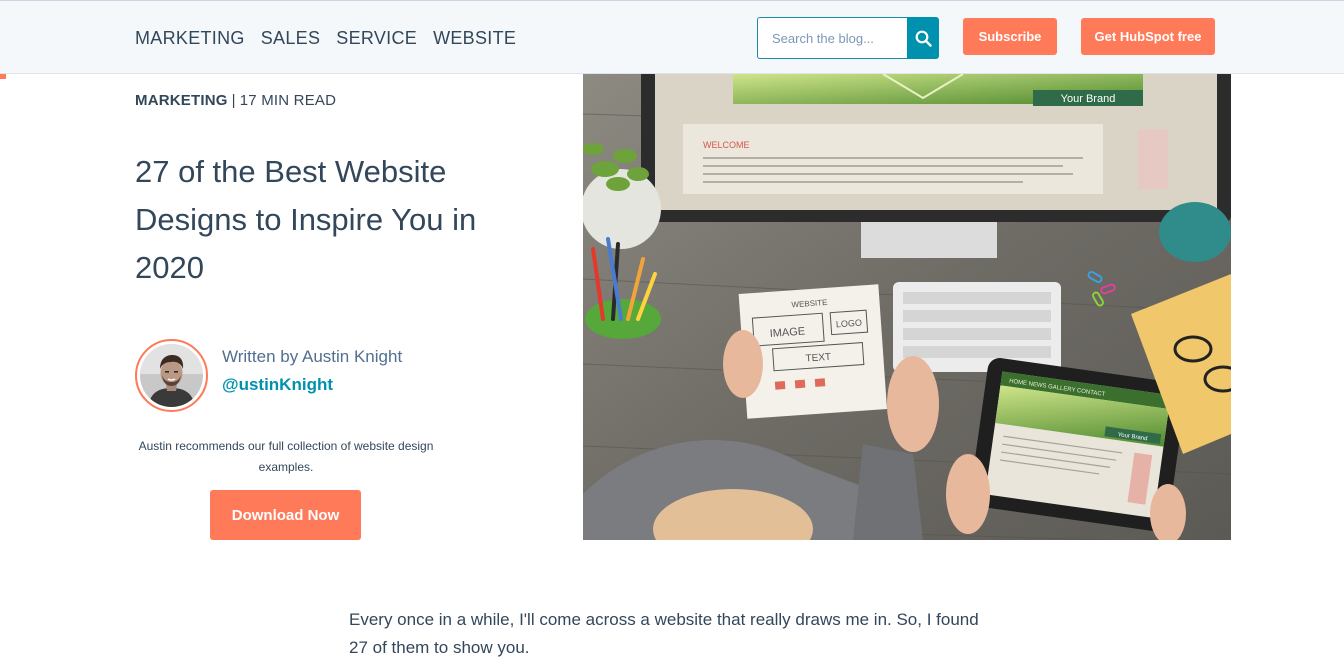 The image size is (1344, 662). Describe the element at coordinates (285, 515) in the screenshot. I see `download-now-button: Download Now` at that location.